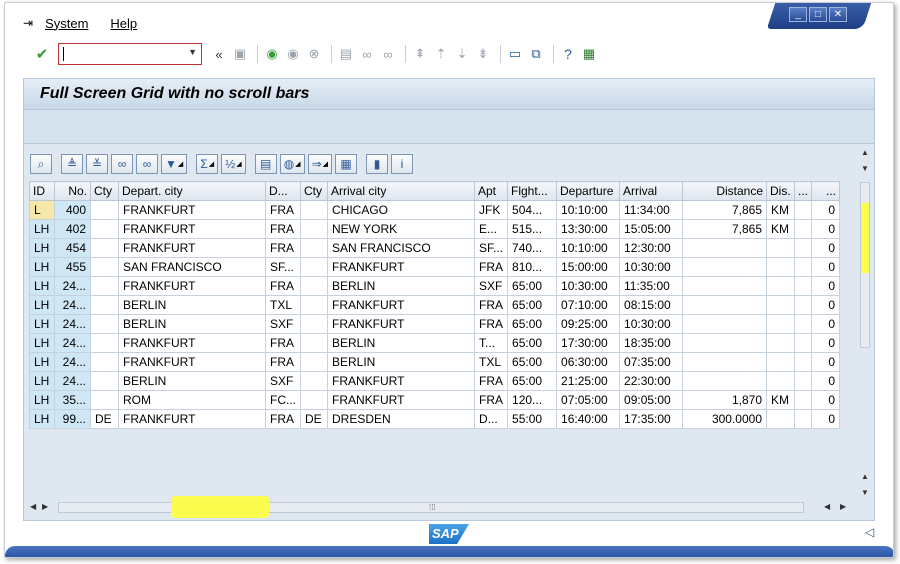 The width and height of the screenshot is (900, 564). What do you see at coordinates (532, 343) in the screenshot?
I see `grid-cell: 65:00` at bounding box center [532, 343].